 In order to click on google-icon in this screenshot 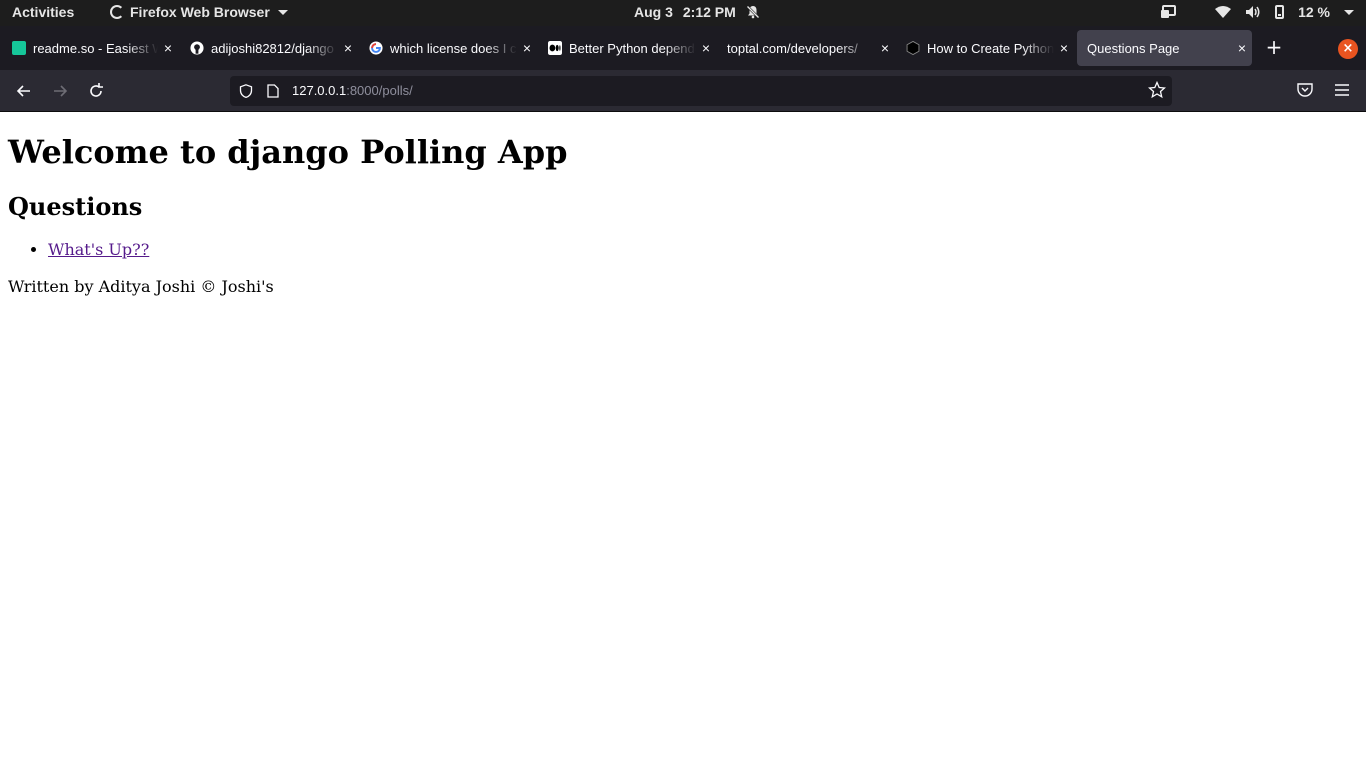, I will do `click(376, 48)`.